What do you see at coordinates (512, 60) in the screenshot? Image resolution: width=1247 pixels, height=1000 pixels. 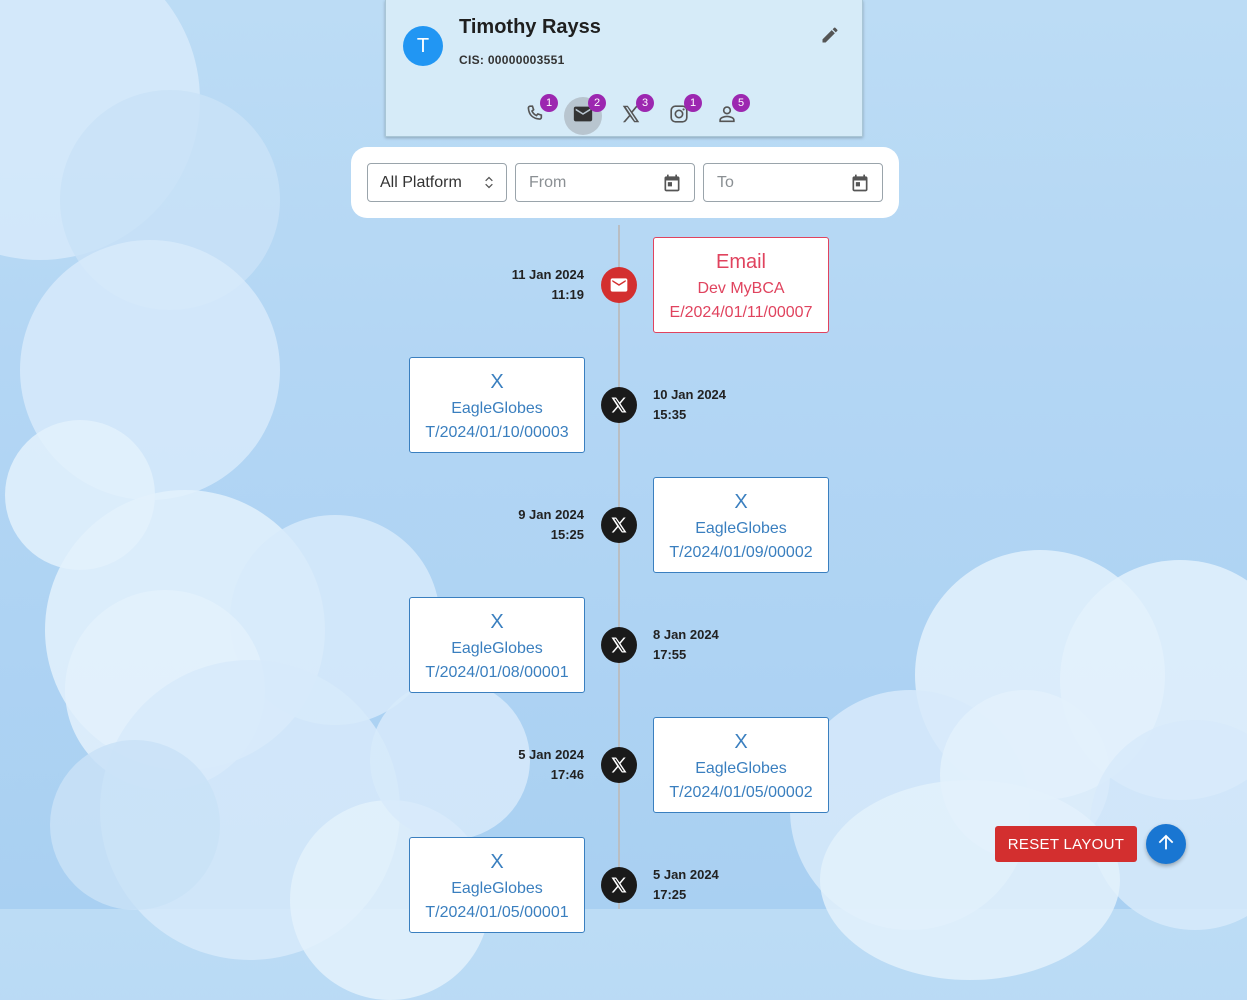 I see `customer-cis: CIS: 00000003551` at bounding box center [512, 60].